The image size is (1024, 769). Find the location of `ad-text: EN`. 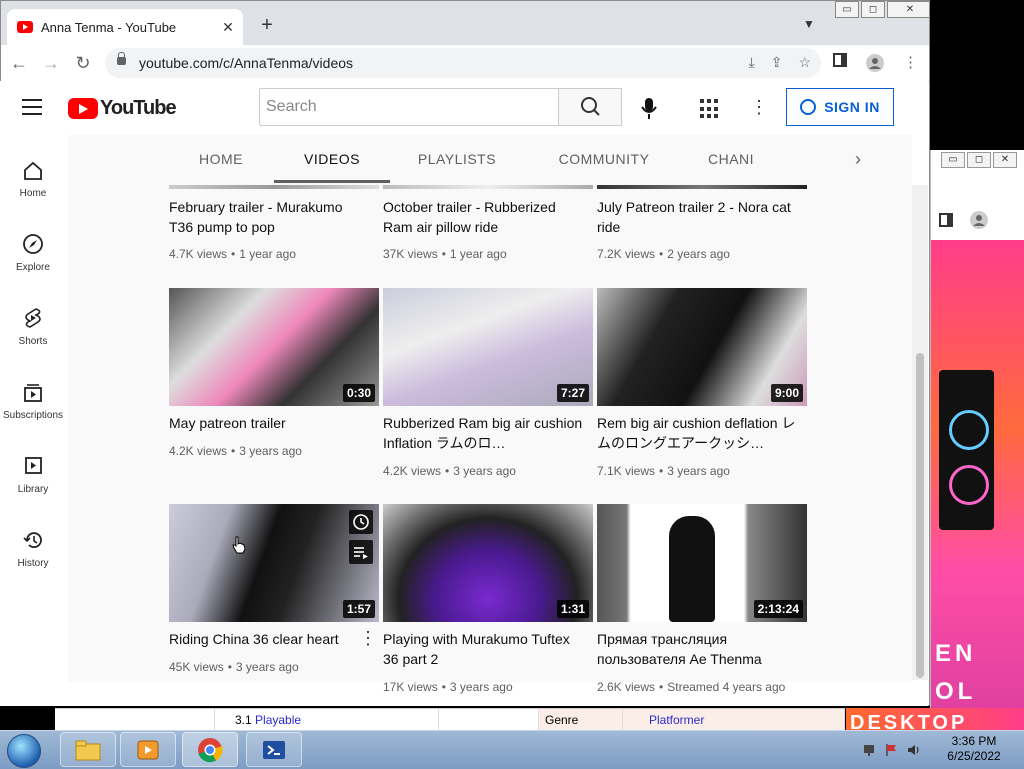

ad-text: EN is located at coordinates (956, 653).